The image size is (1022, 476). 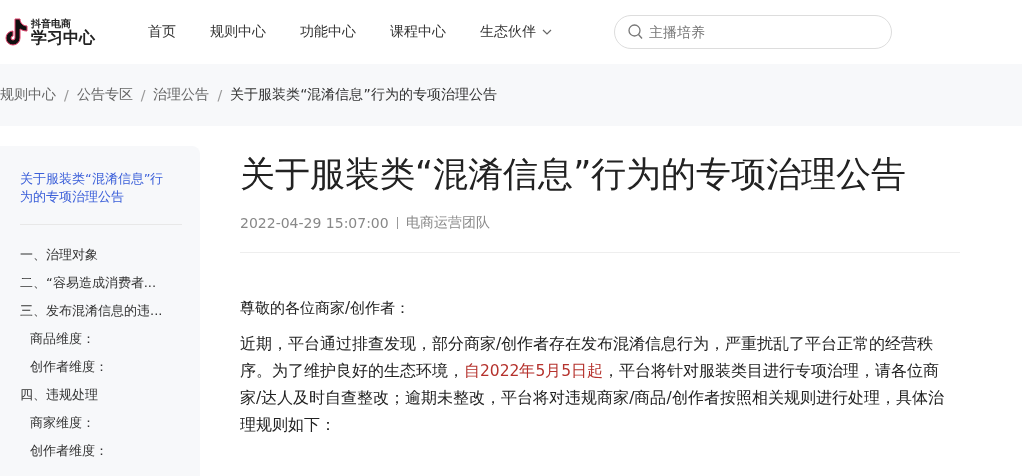 What do you see at coordinates (110, 423) in the screenshot?
I see `toc-item: 商家维度：` at bounding box center [110, 423].